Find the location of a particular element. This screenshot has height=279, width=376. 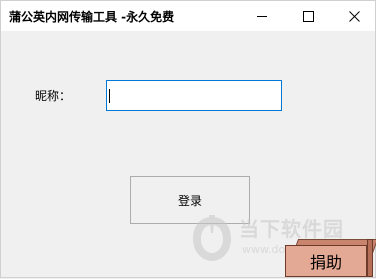

close-button is located at coordinates (353, 16).